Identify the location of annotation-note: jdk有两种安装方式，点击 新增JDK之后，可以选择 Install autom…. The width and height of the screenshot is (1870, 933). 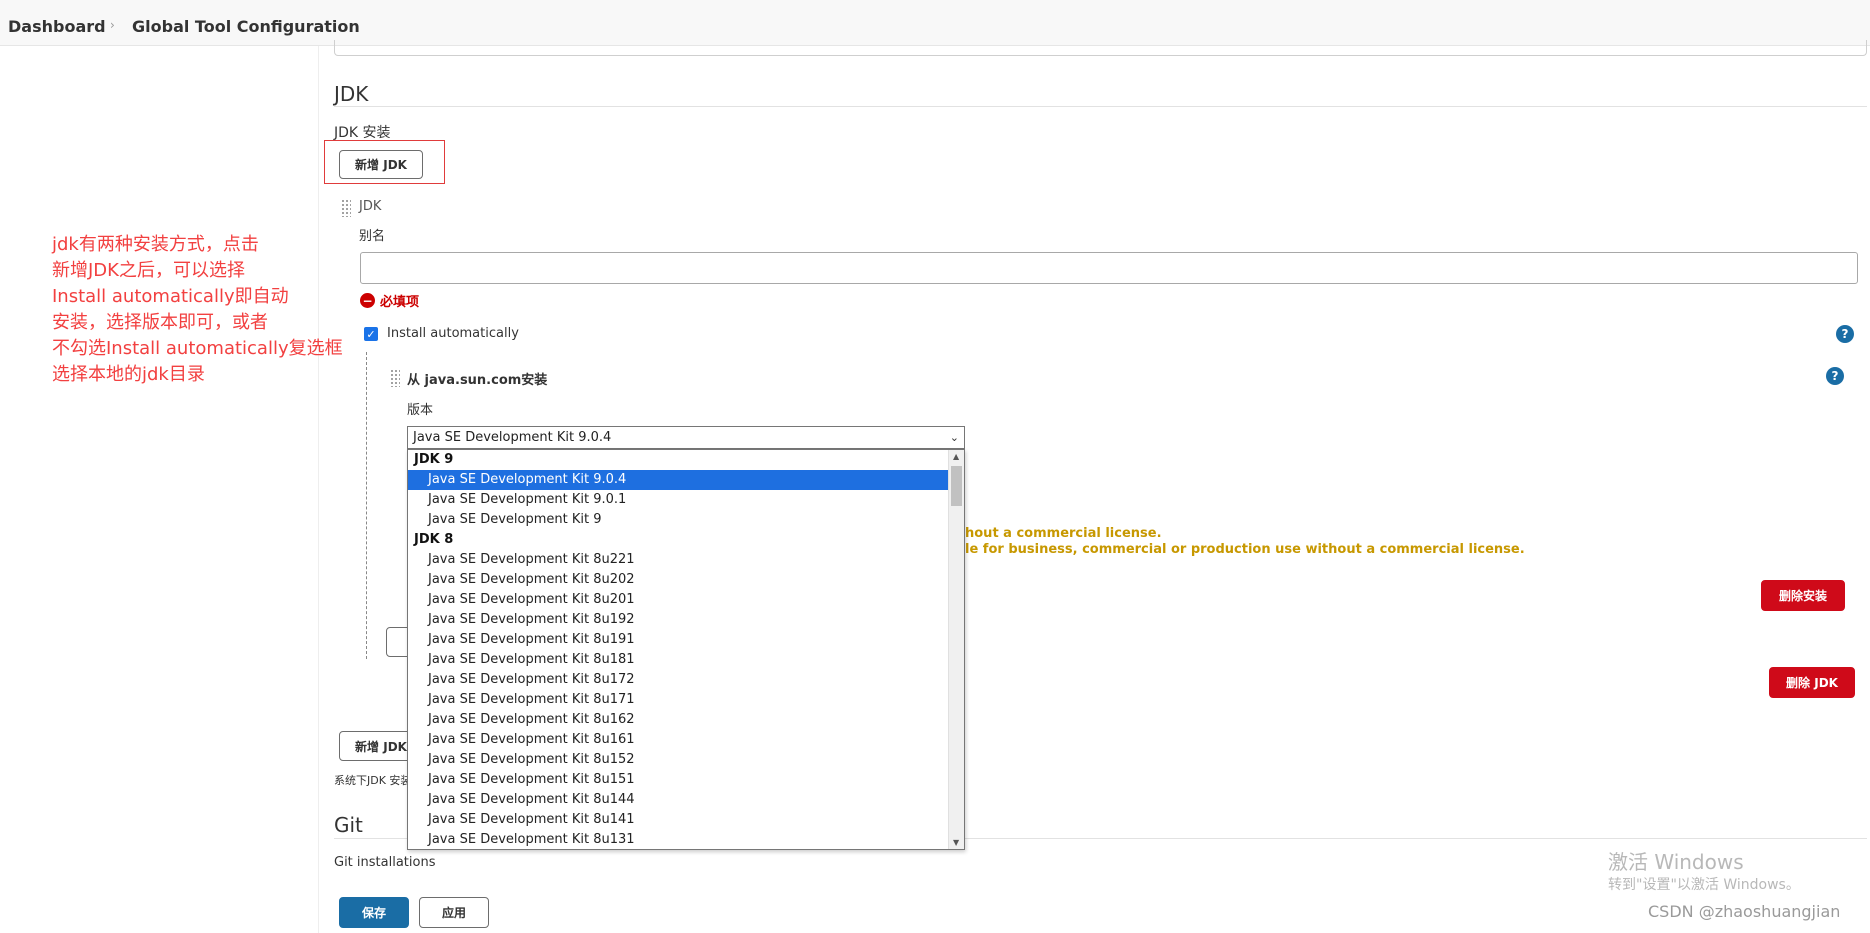
(212, 310).